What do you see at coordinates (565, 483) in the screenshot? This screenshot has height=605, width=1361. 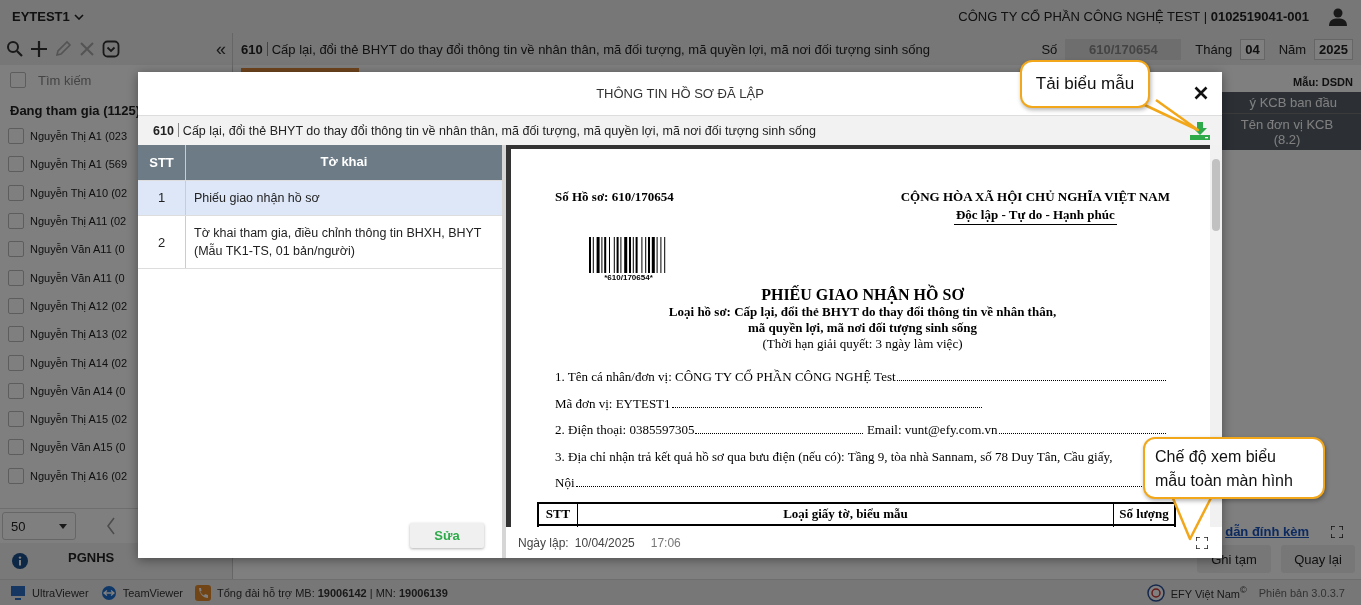 I see `form-field-text: Nội` at bounding box center [565, 483].